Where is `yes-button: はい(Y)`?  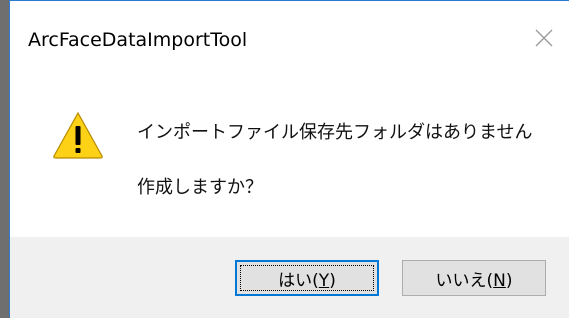
yes-button: はい(Y) is located at coordinates (307, 278).